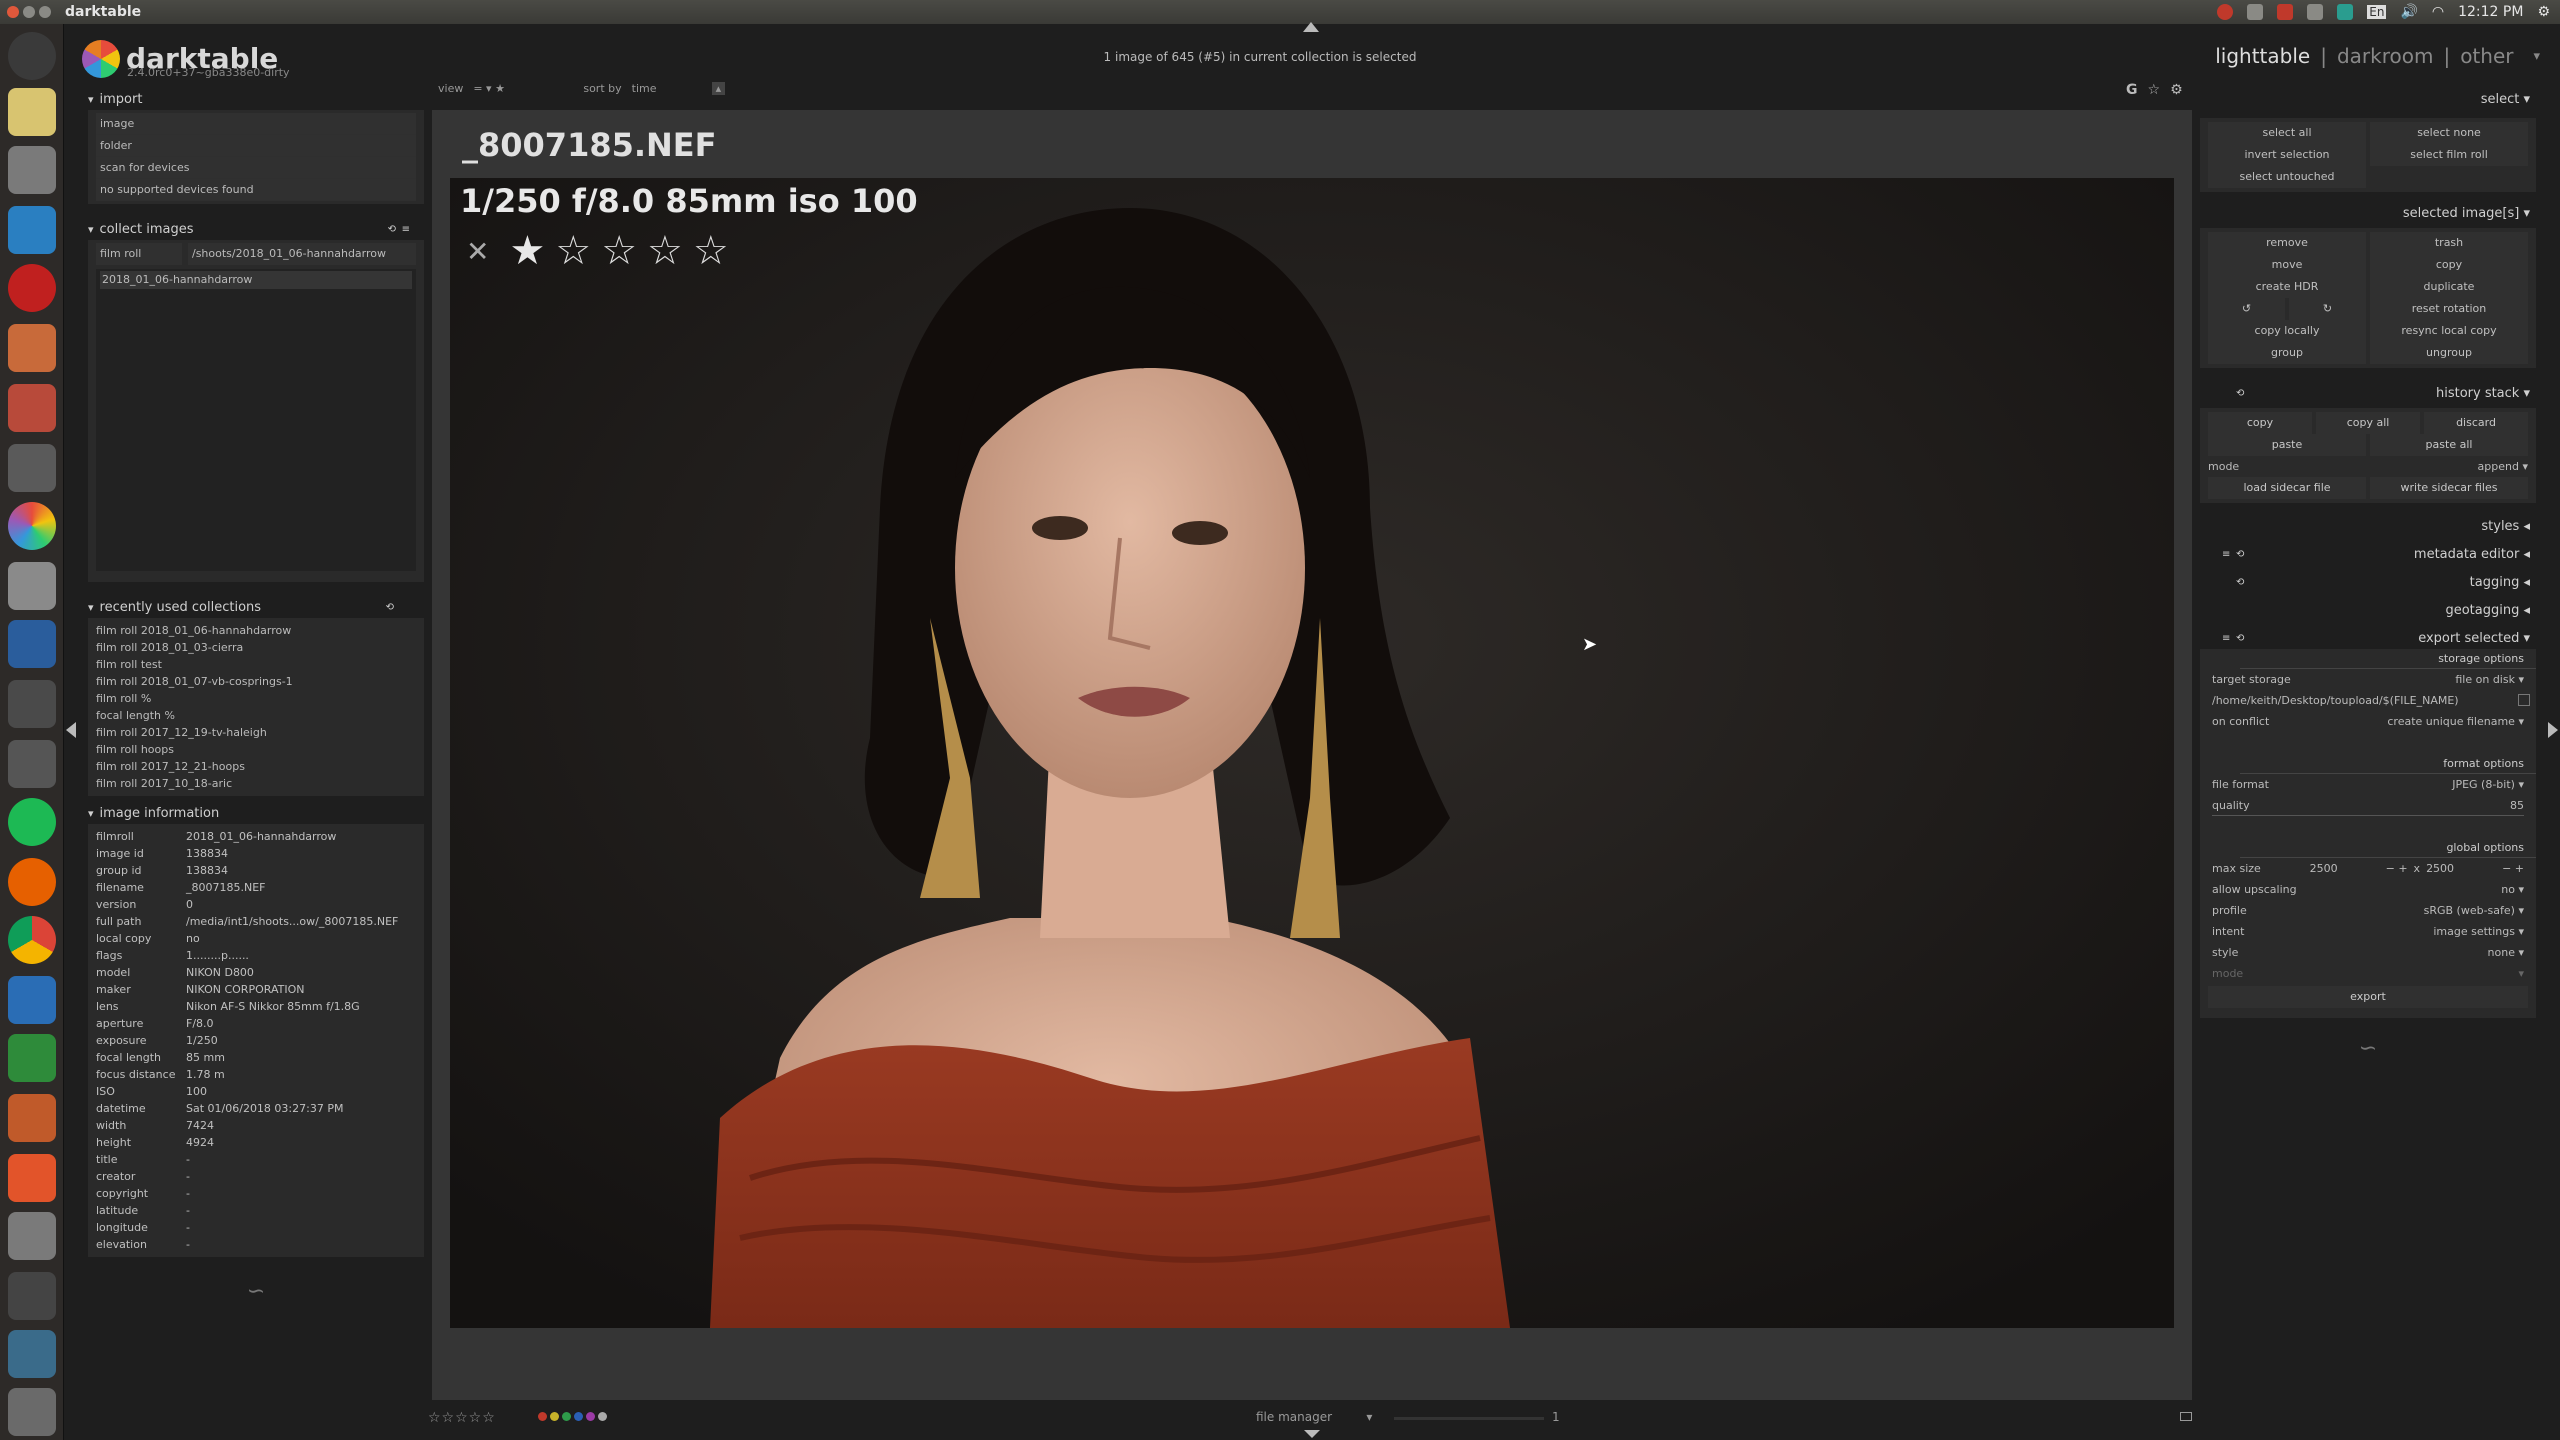 The height and width of the screenshot is (1440, 2560). I want to click on record-icon, so click(2225, 12).